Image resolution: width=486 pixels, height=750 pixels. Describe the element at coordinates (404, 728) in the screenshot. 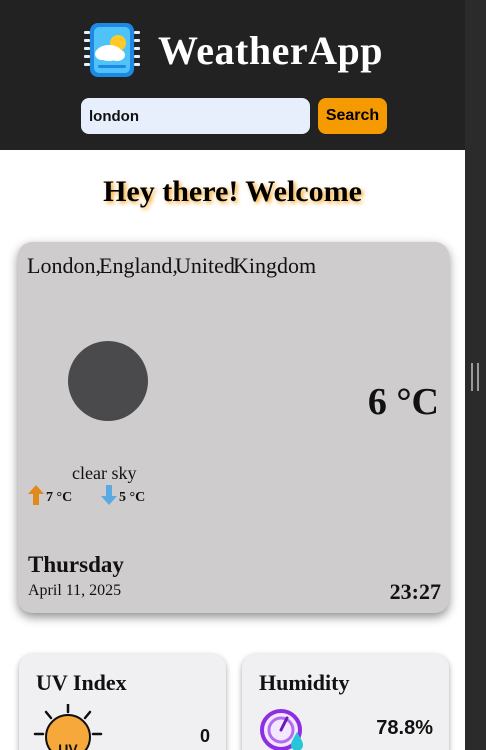

I see `humidity-value: 78.8%` at that location.